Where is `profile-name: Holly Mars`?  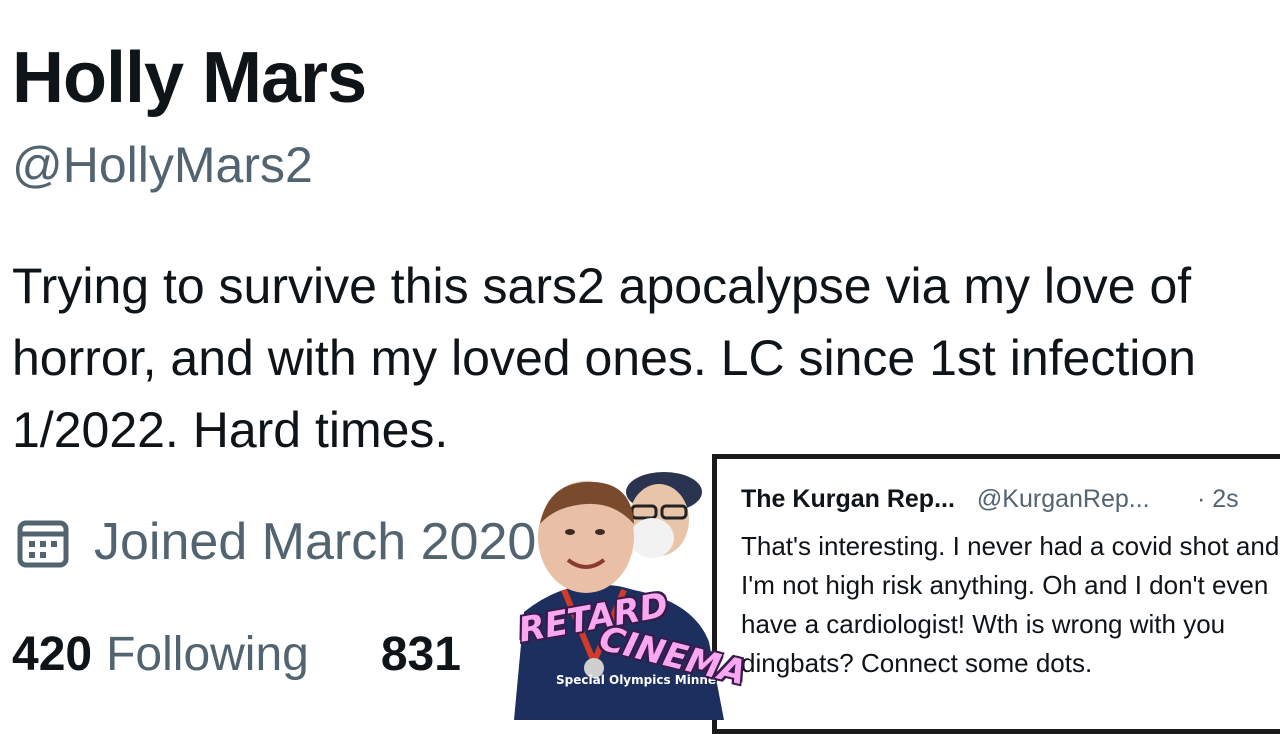
profile-name: Holly Mars is located at coordinates (189, 78).